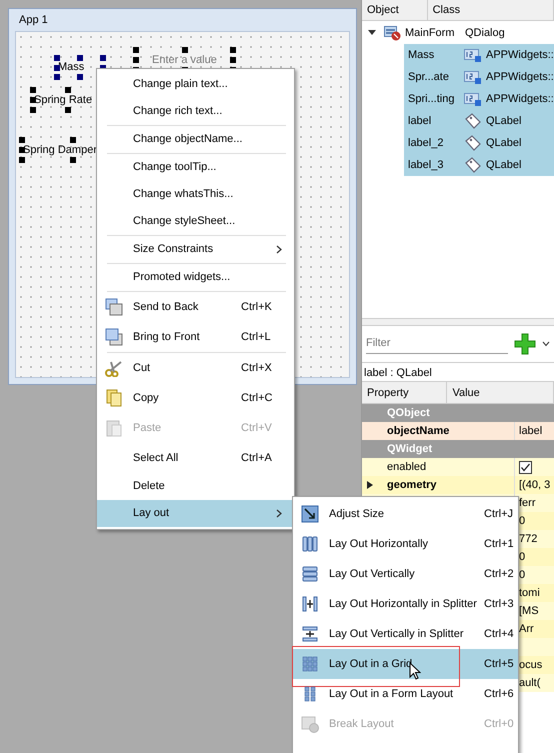 This screenshot has height=753, width=554. What do you see at coordinates (500, 392) in the screenshot?
I see `column-header: Value` at bounding box center [500, 392].